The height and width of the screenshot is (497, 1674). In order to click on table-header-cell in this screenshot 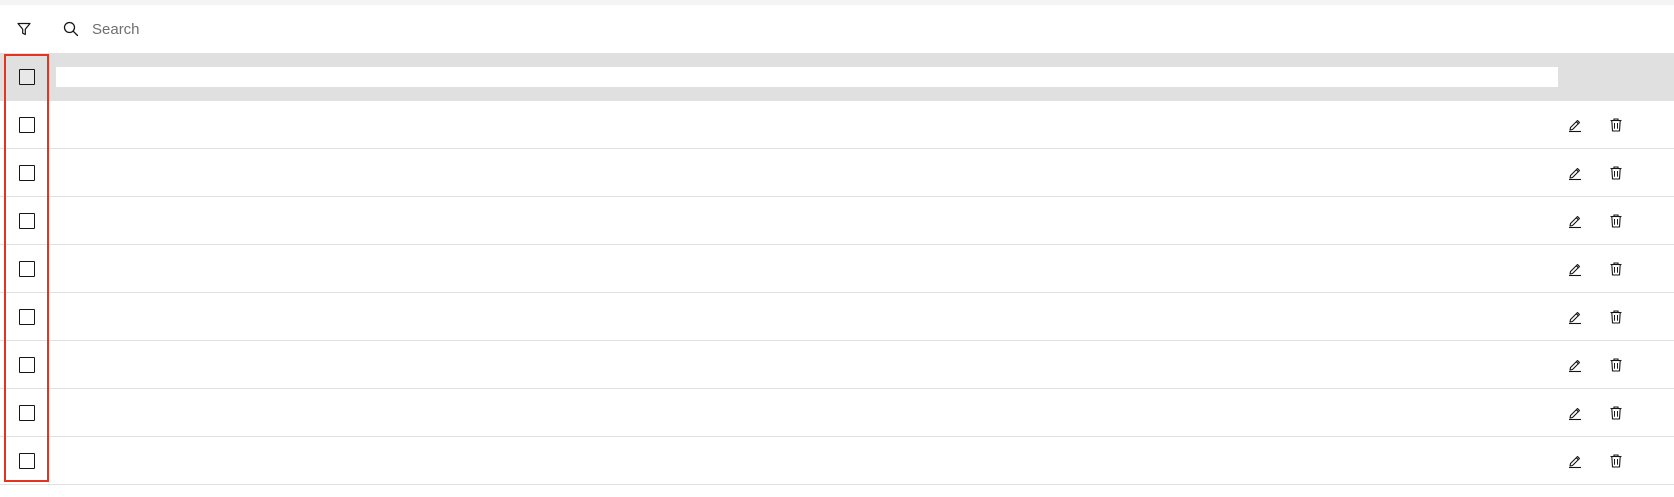, I will do `click(807, 77)`.